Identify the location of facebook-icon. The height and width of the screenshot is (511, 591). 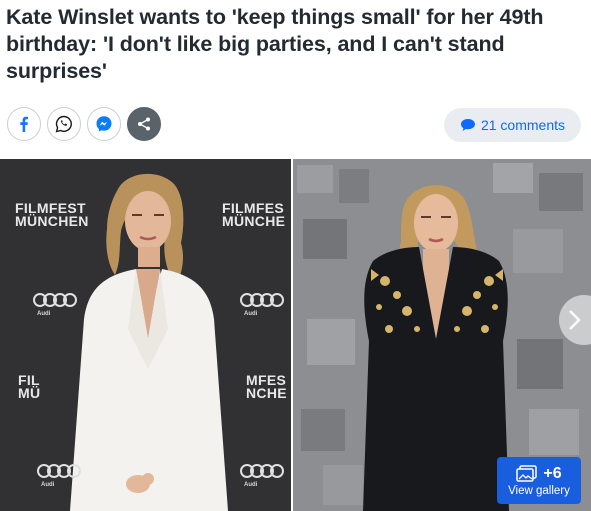
(24, 124).